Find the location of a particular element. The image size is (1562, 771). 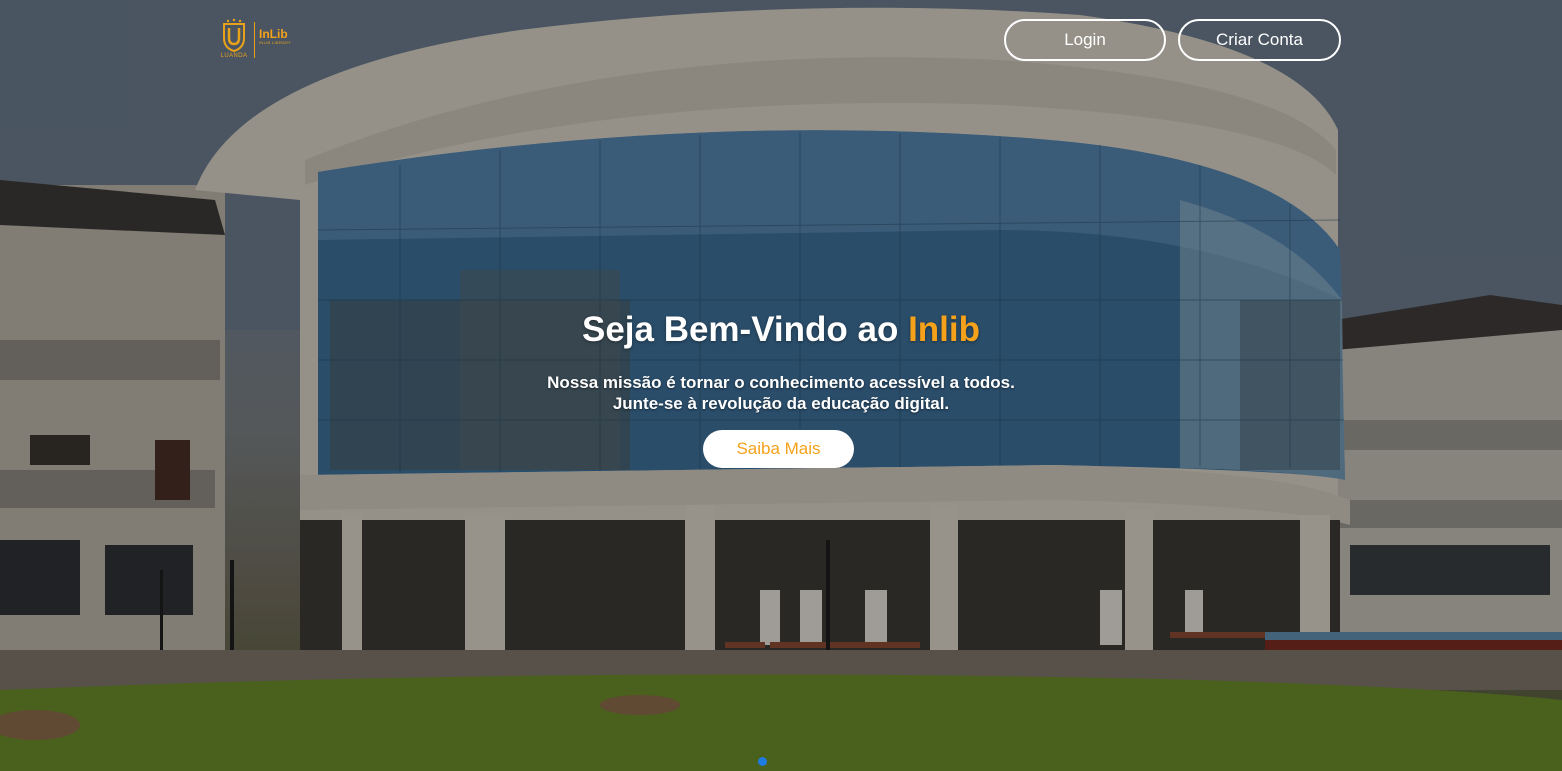

logo-brand-name: InLib is located at coordinates (273, 34).